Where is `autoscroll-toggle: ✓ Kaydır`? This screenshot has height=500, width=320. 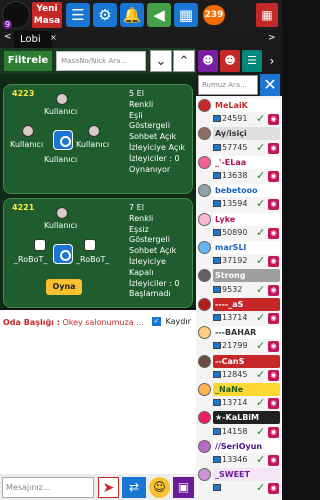
autoscroll-toggle: ✓ Kaydır is located at coordinates (171, 321).